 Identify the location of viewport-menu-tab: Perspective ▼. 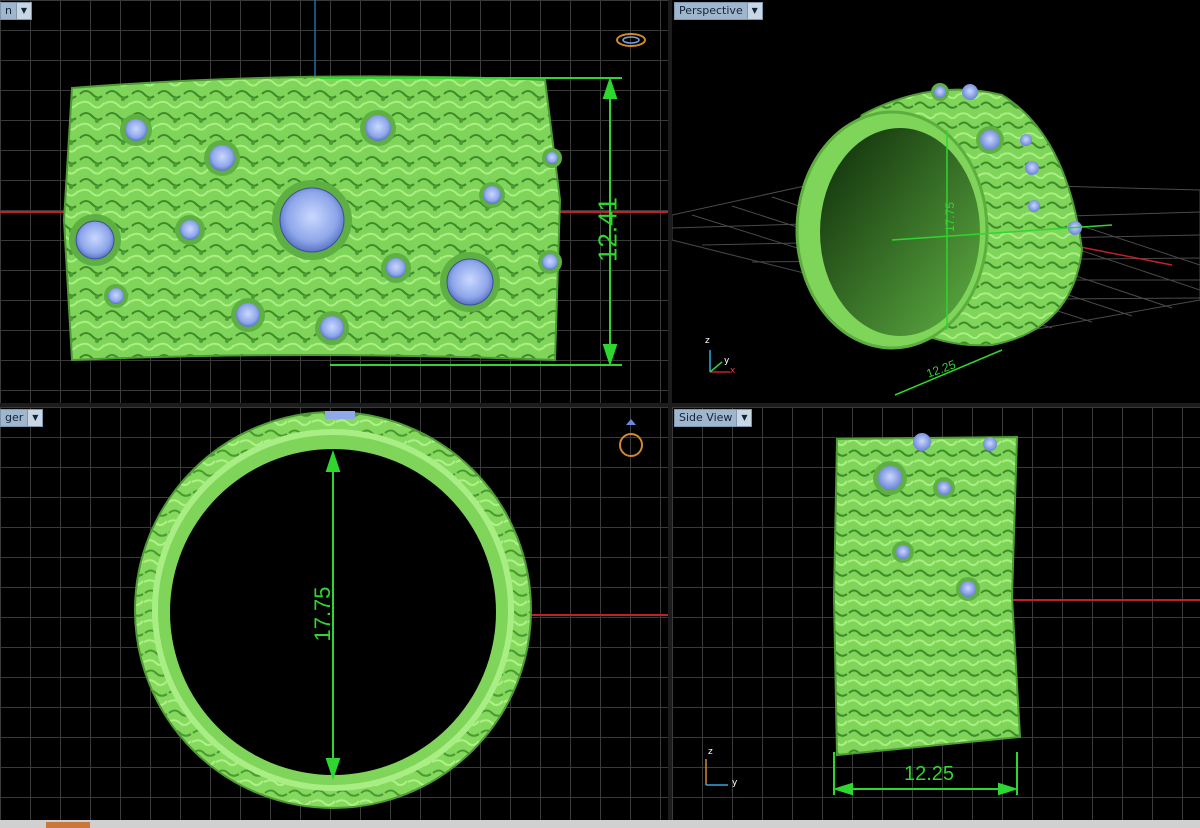
(718, 11).